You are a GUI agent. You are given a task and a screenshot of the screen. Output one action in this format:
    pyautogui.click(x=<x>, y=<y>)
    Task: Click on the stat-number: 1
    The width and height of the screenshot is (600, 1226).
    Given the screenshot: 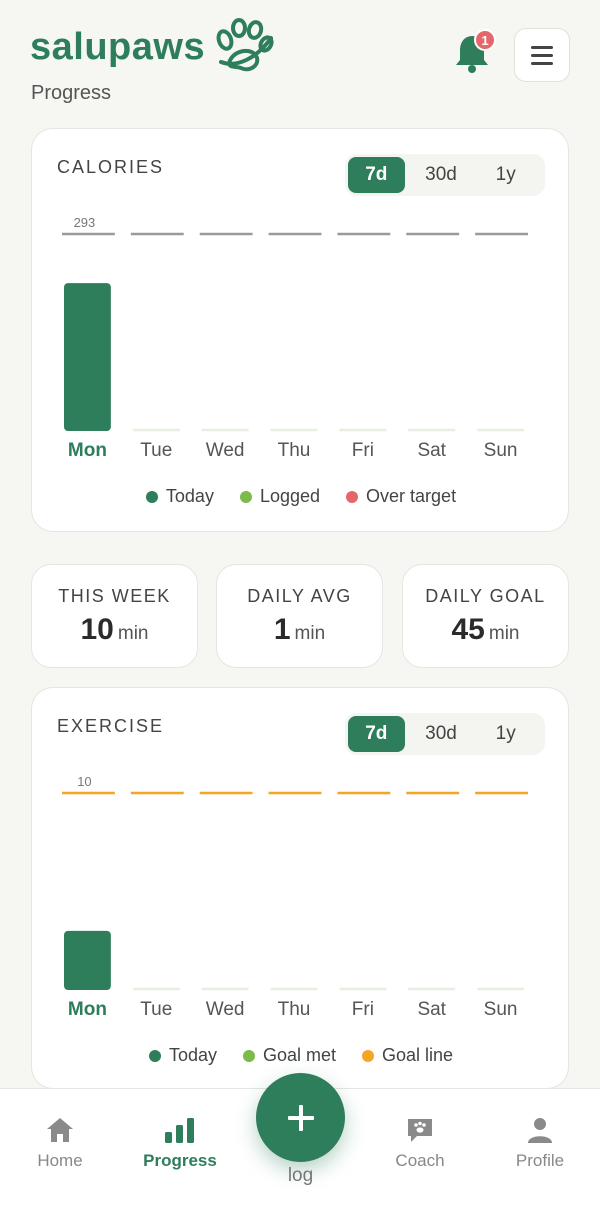 What is the action you would take?
    pyautogui.click(x=282, y=629)
    